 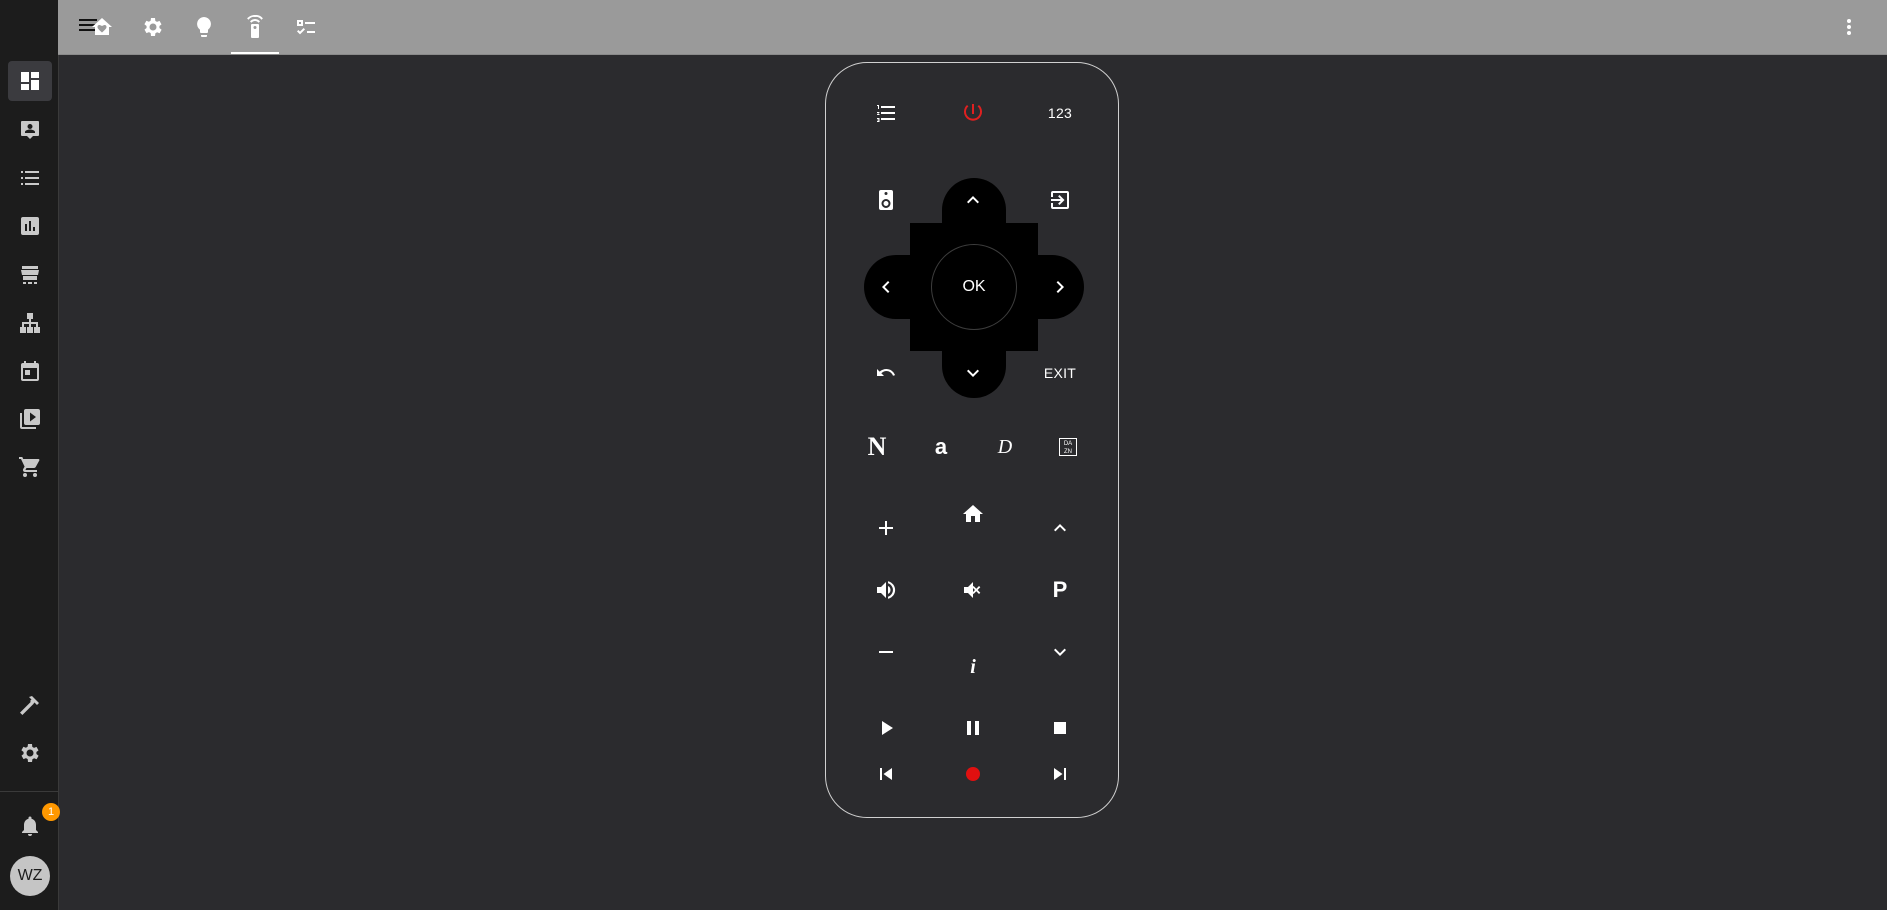 I want to click on sidebar-item-energy, so click(x=30, y=130).